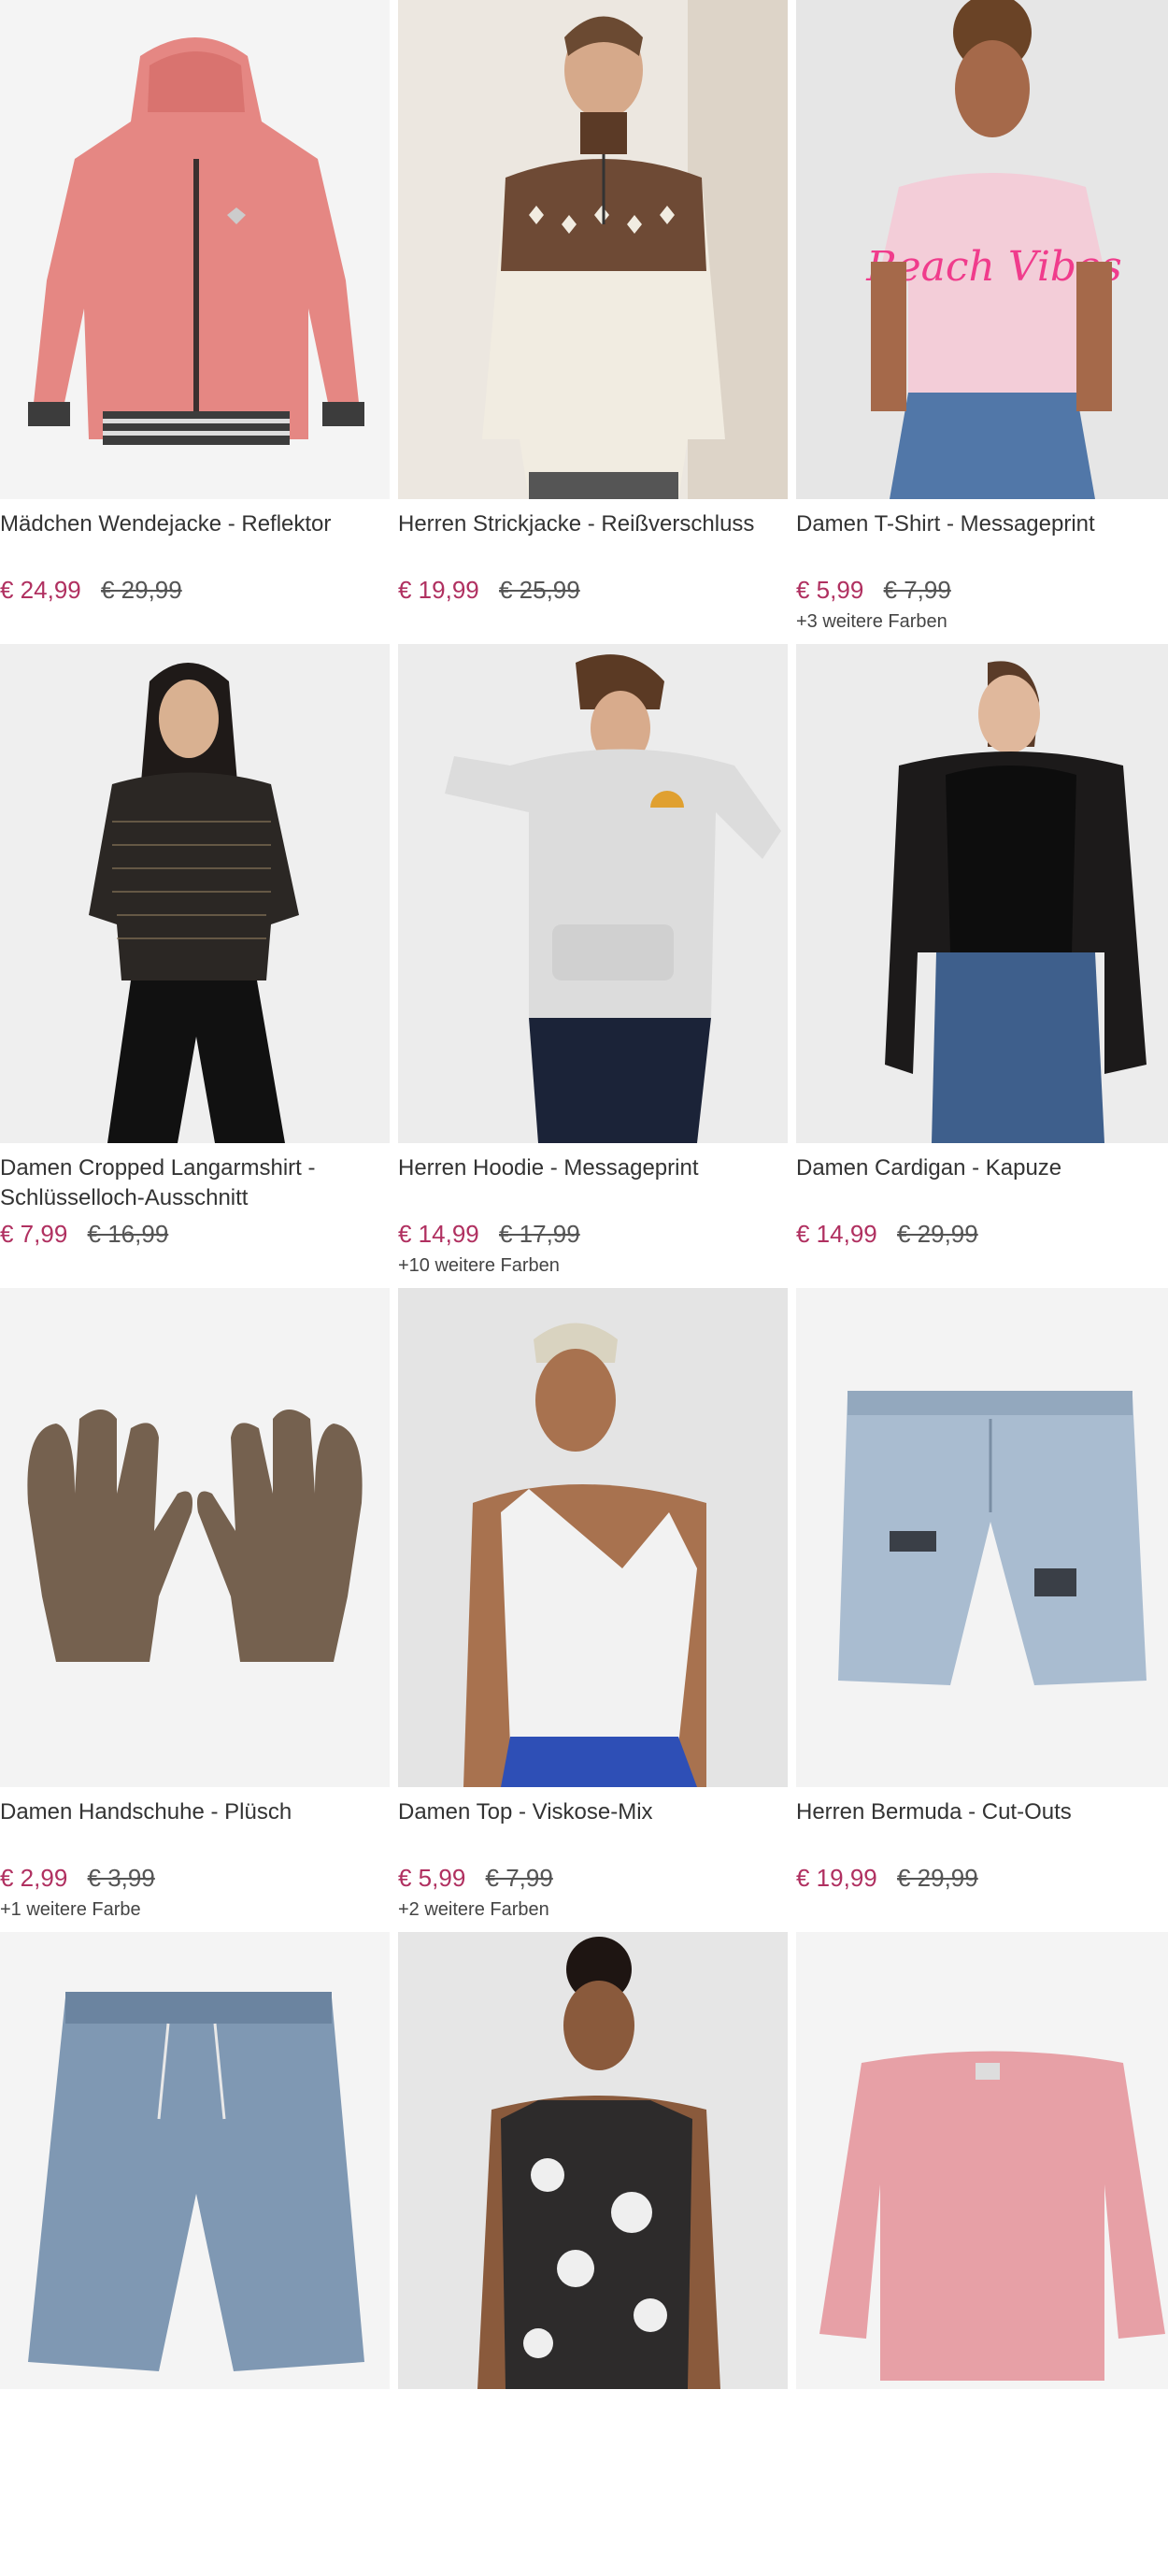 The width and height of the screenshot is (1168, 2576). Describe the element at coordinates (982, 1812) in the screenshot. I see `product-name: Herren Bermuda - Cut-Outs` at that location.